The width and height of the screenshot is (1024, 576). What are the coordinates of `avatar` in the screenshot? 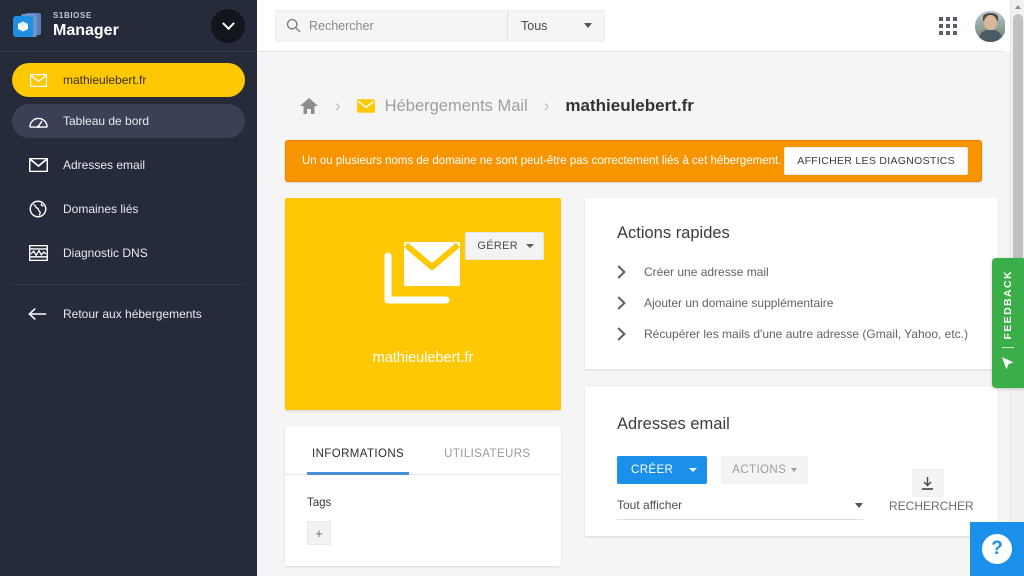 It's located at (990, 26).